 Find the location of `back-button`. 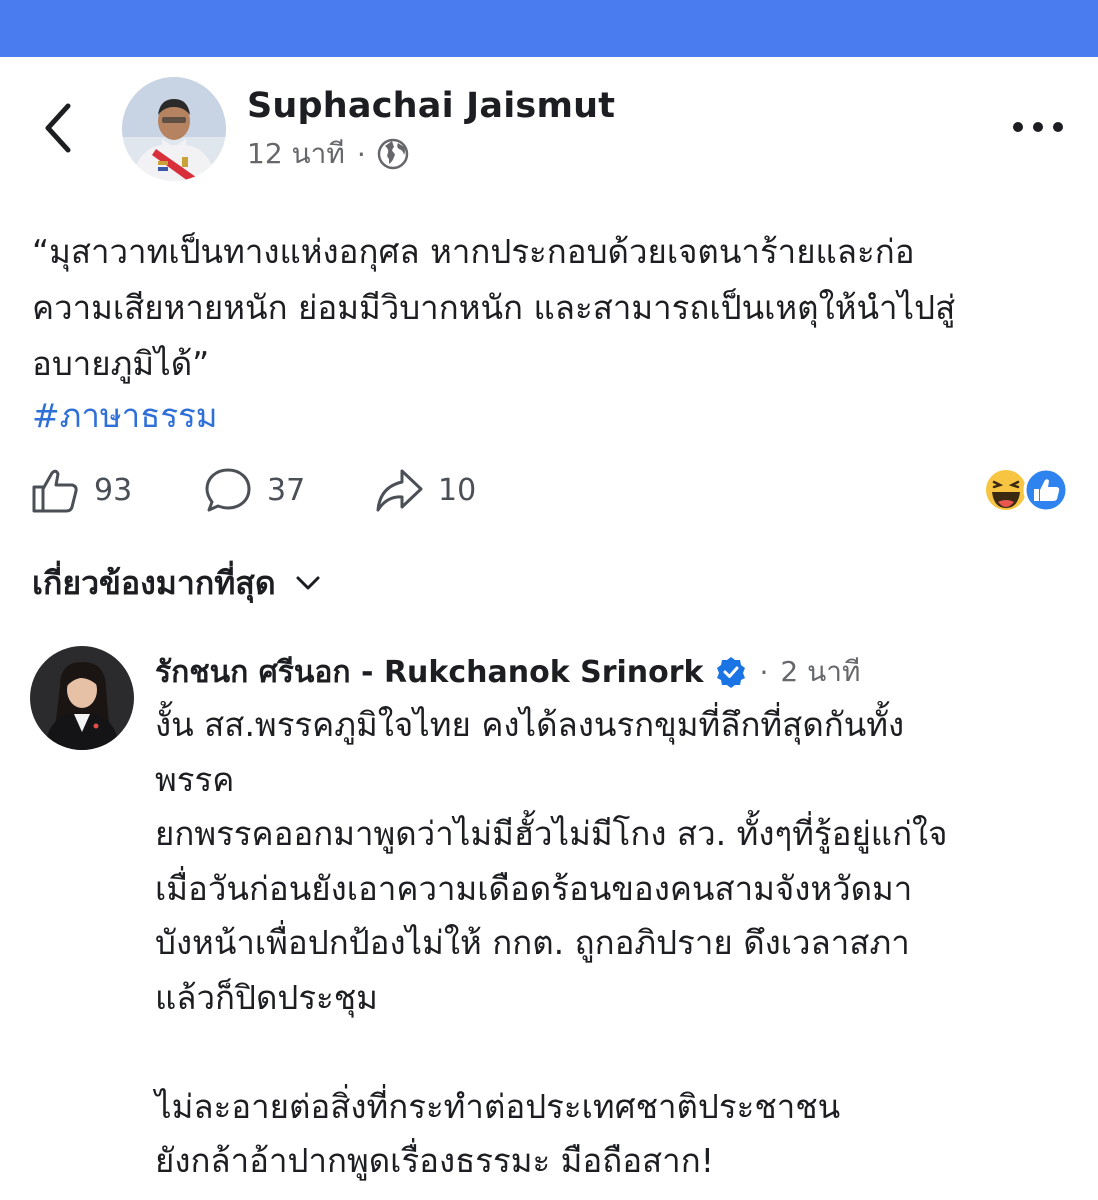

back-button is located at coordinates (60, 128).